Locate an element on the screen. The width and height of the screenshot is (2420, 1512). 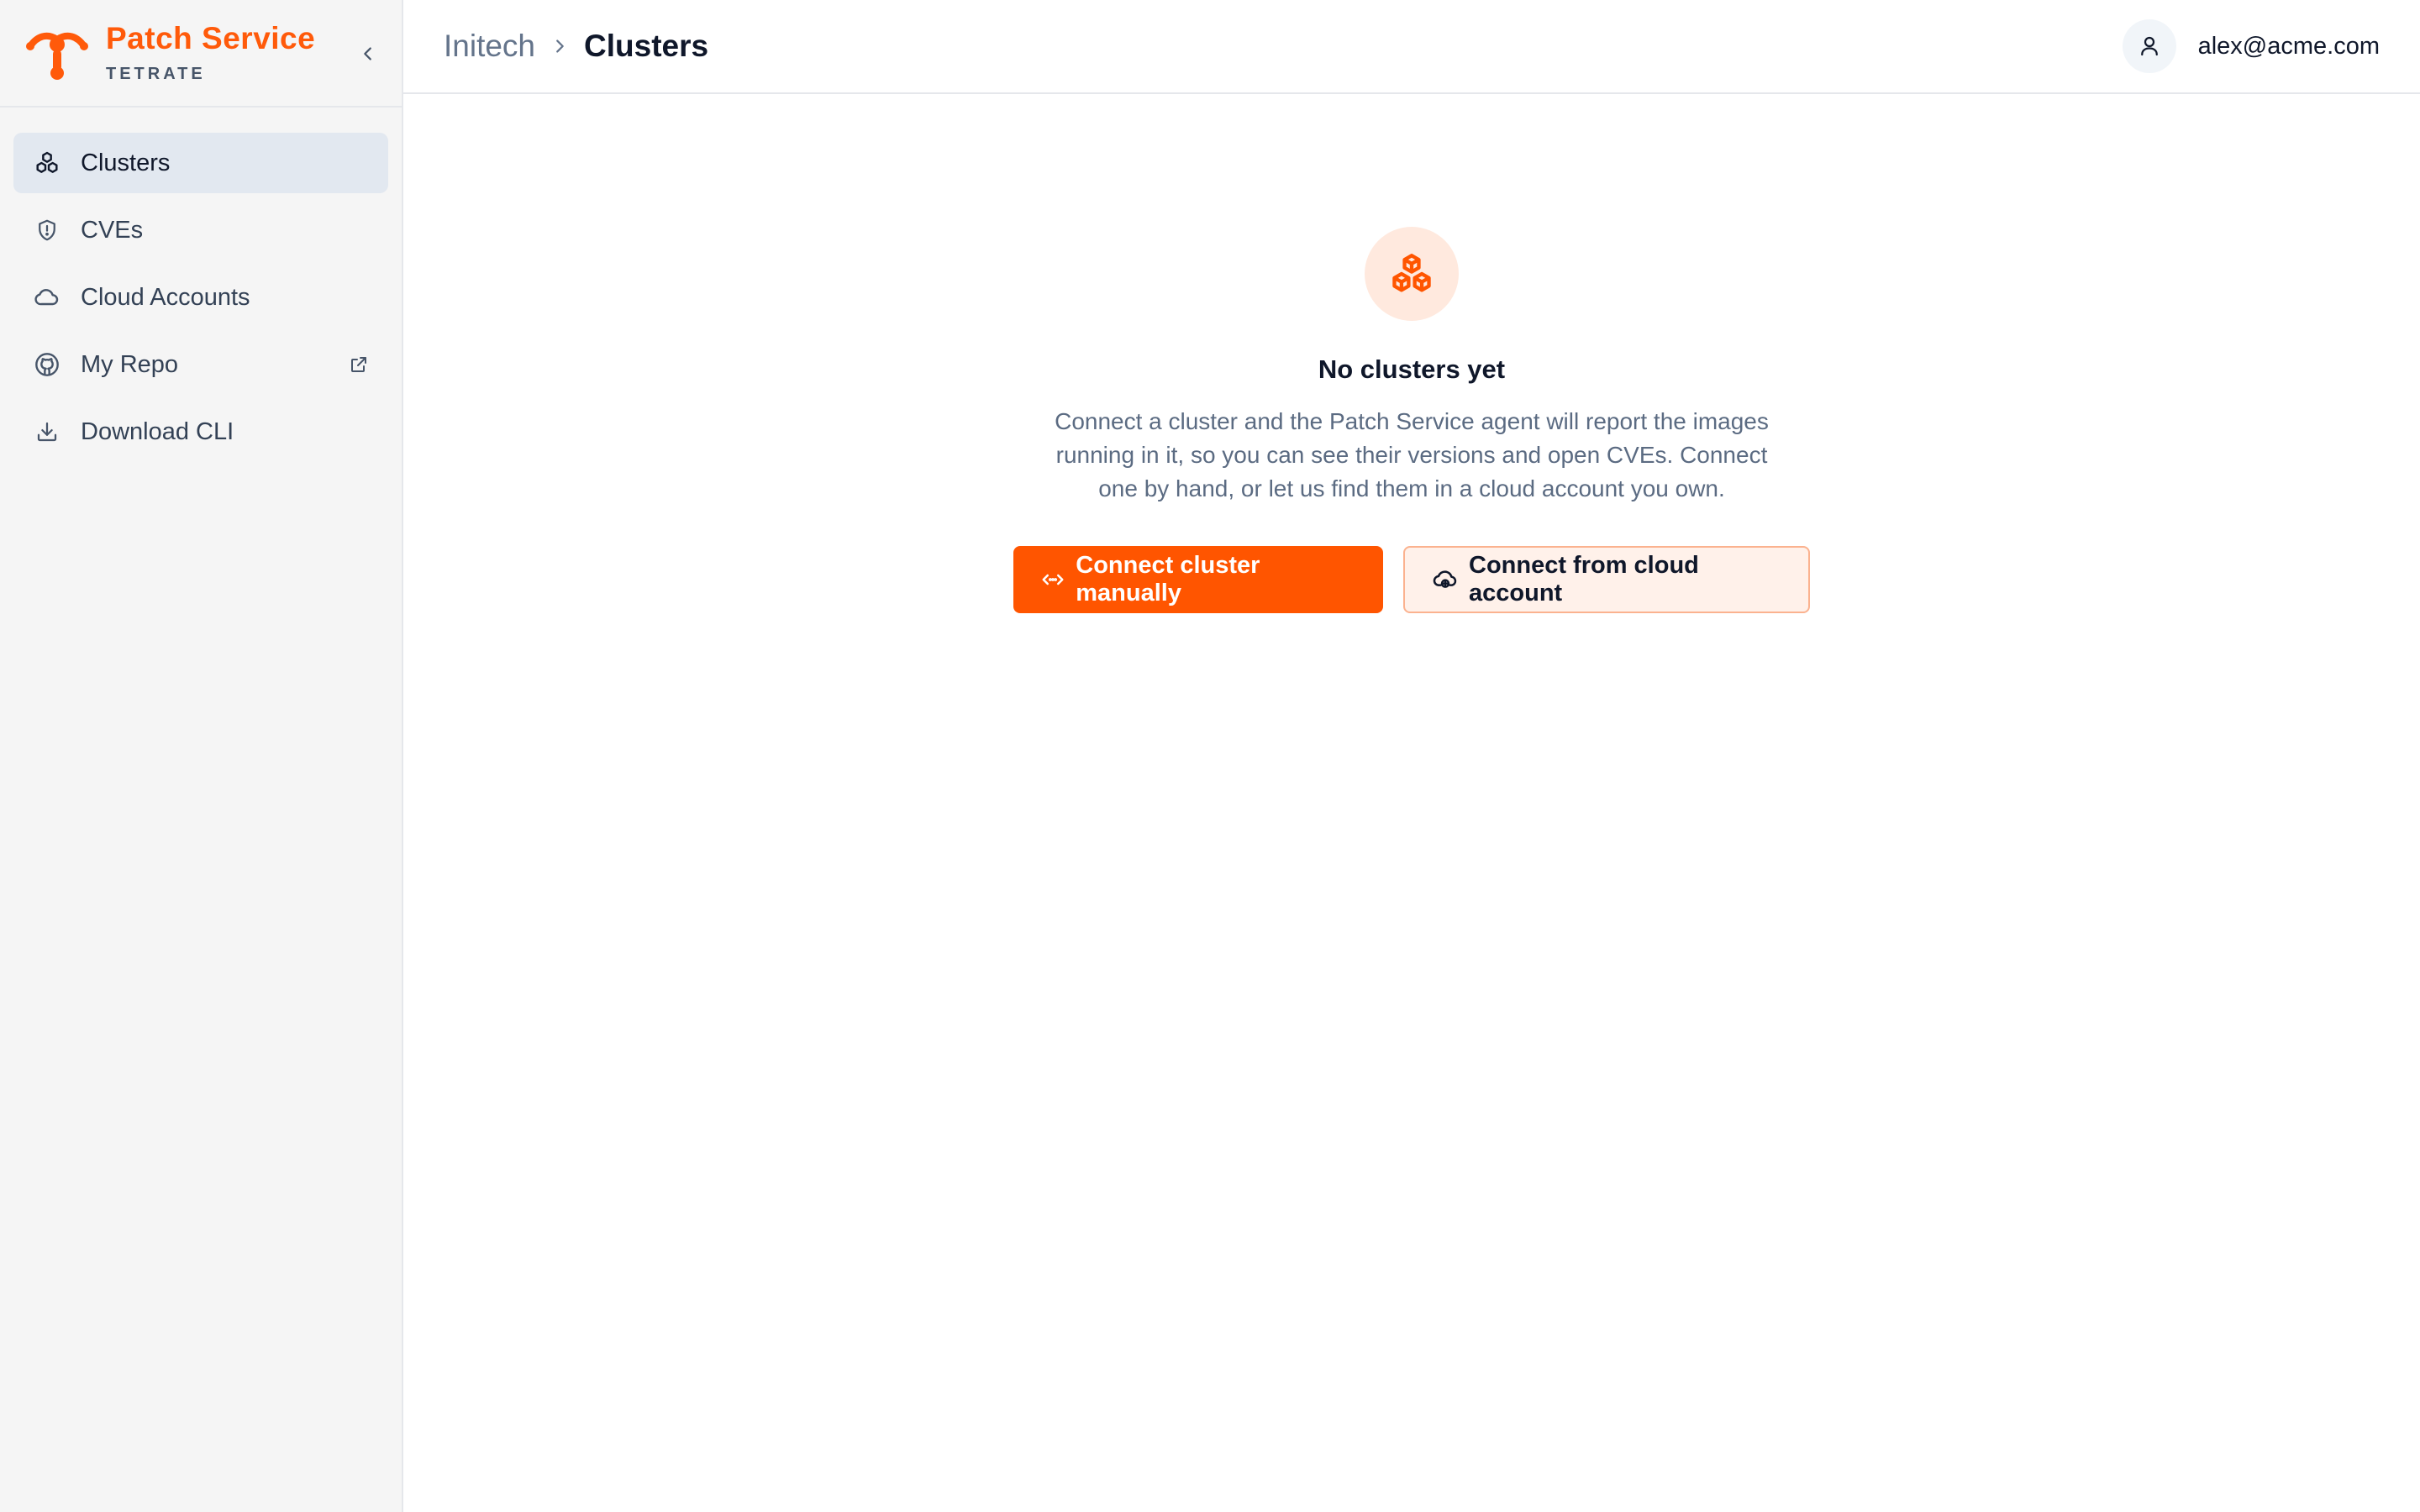
page-title: Clusters is located at coordinates (646, 46).